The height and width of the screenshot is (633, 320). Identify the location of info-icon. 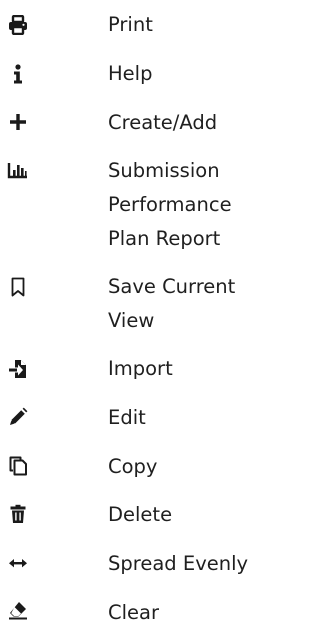
(18, 74).